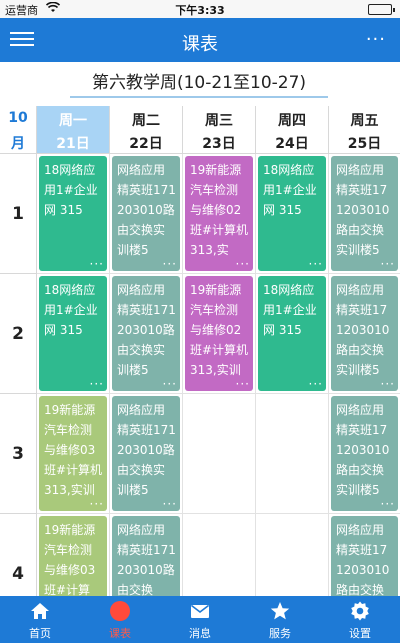 The height and width of the screenshot is (643, 400). Describe the element at coordinates (280, 611) in the screenshot. I see `star-icon` at that location.